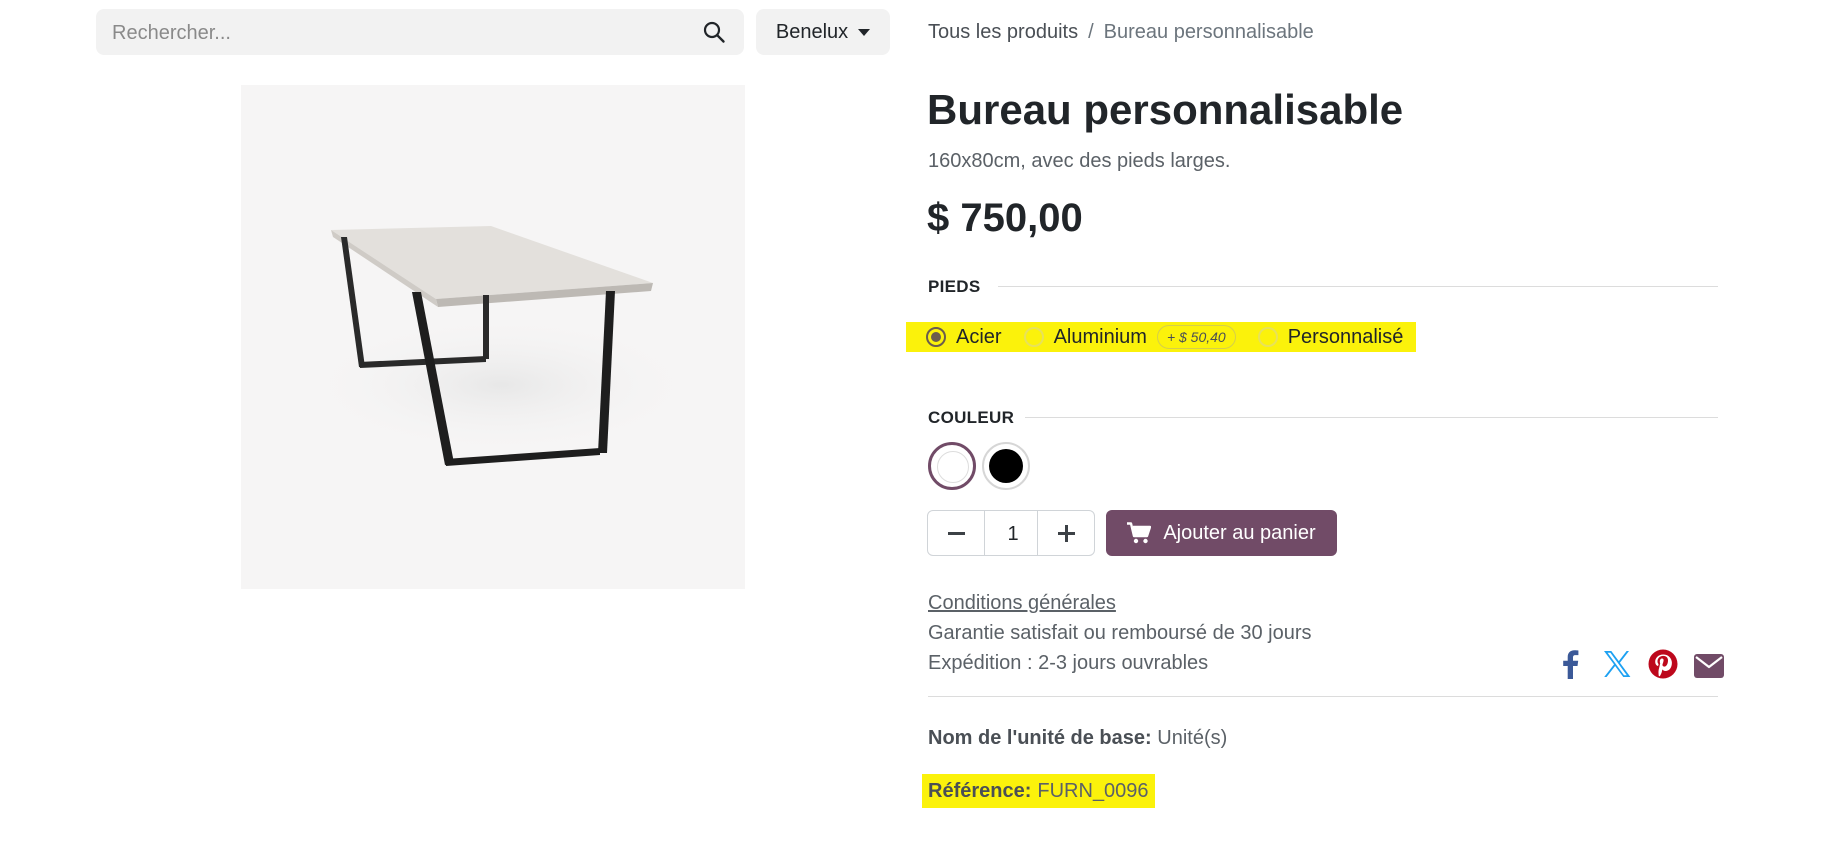 Image resolution: width=1843 pixels, height=855 pixels. I want to click on cart-icon, so click(1139, 533).